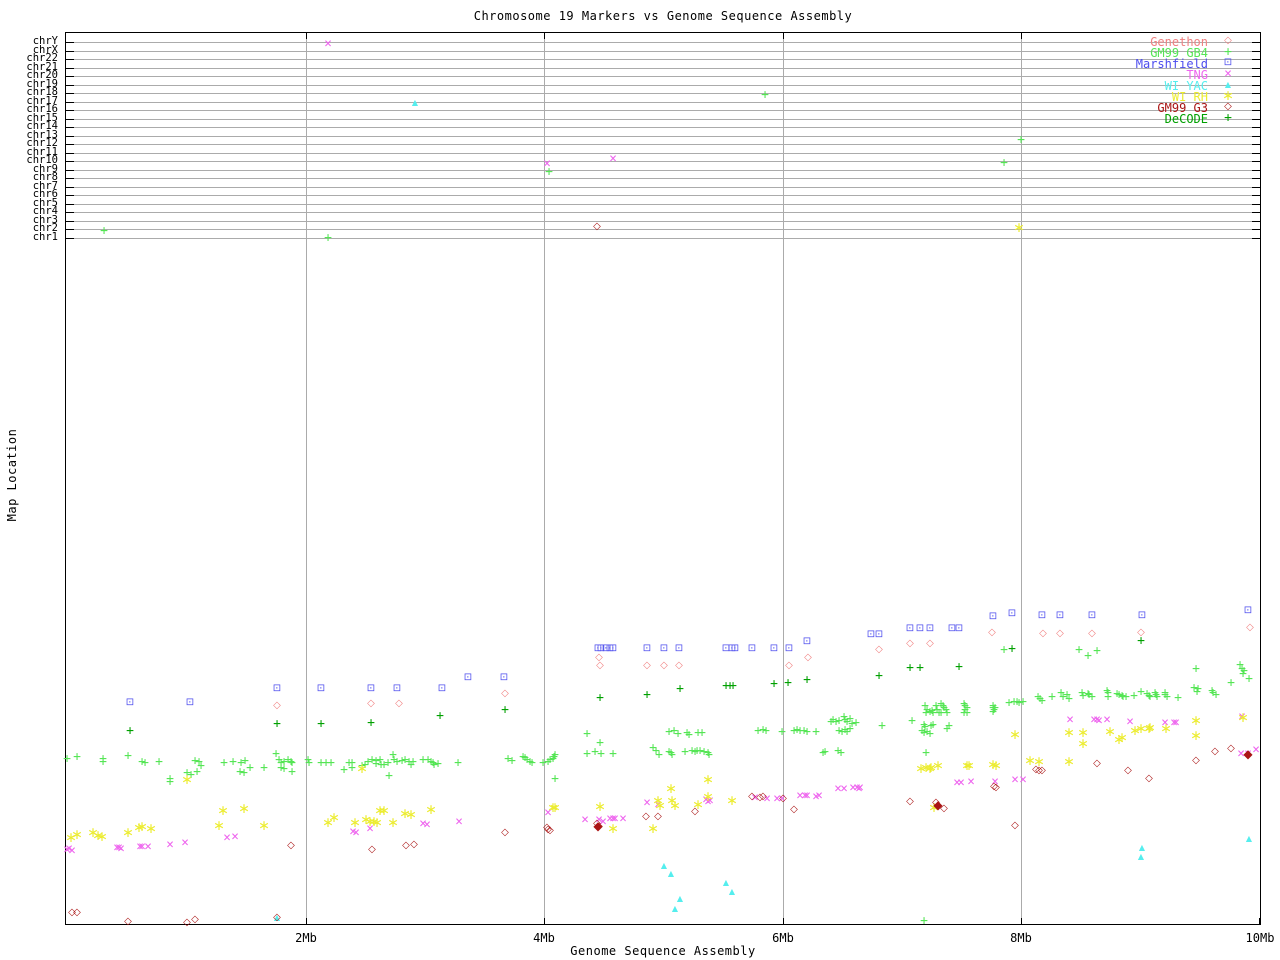 The image size is (1280, 960). I want to click on x-tick-bottom, so click(306, 921).